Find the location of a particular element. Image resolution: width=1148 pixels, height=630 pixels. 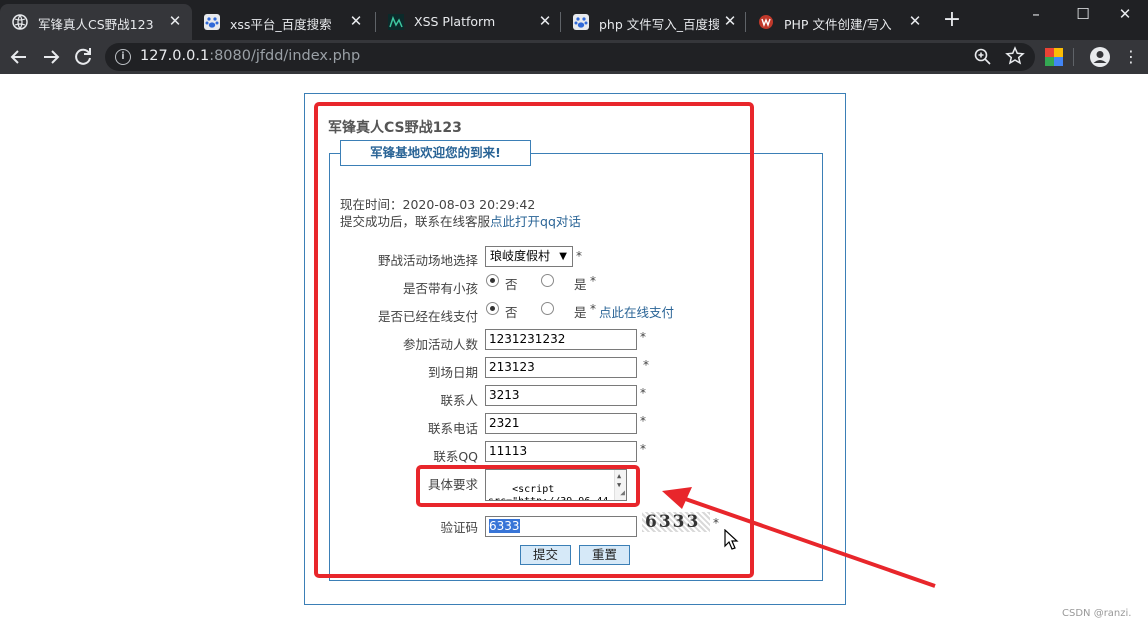

reload-icon is located at coordinates (83, 56).